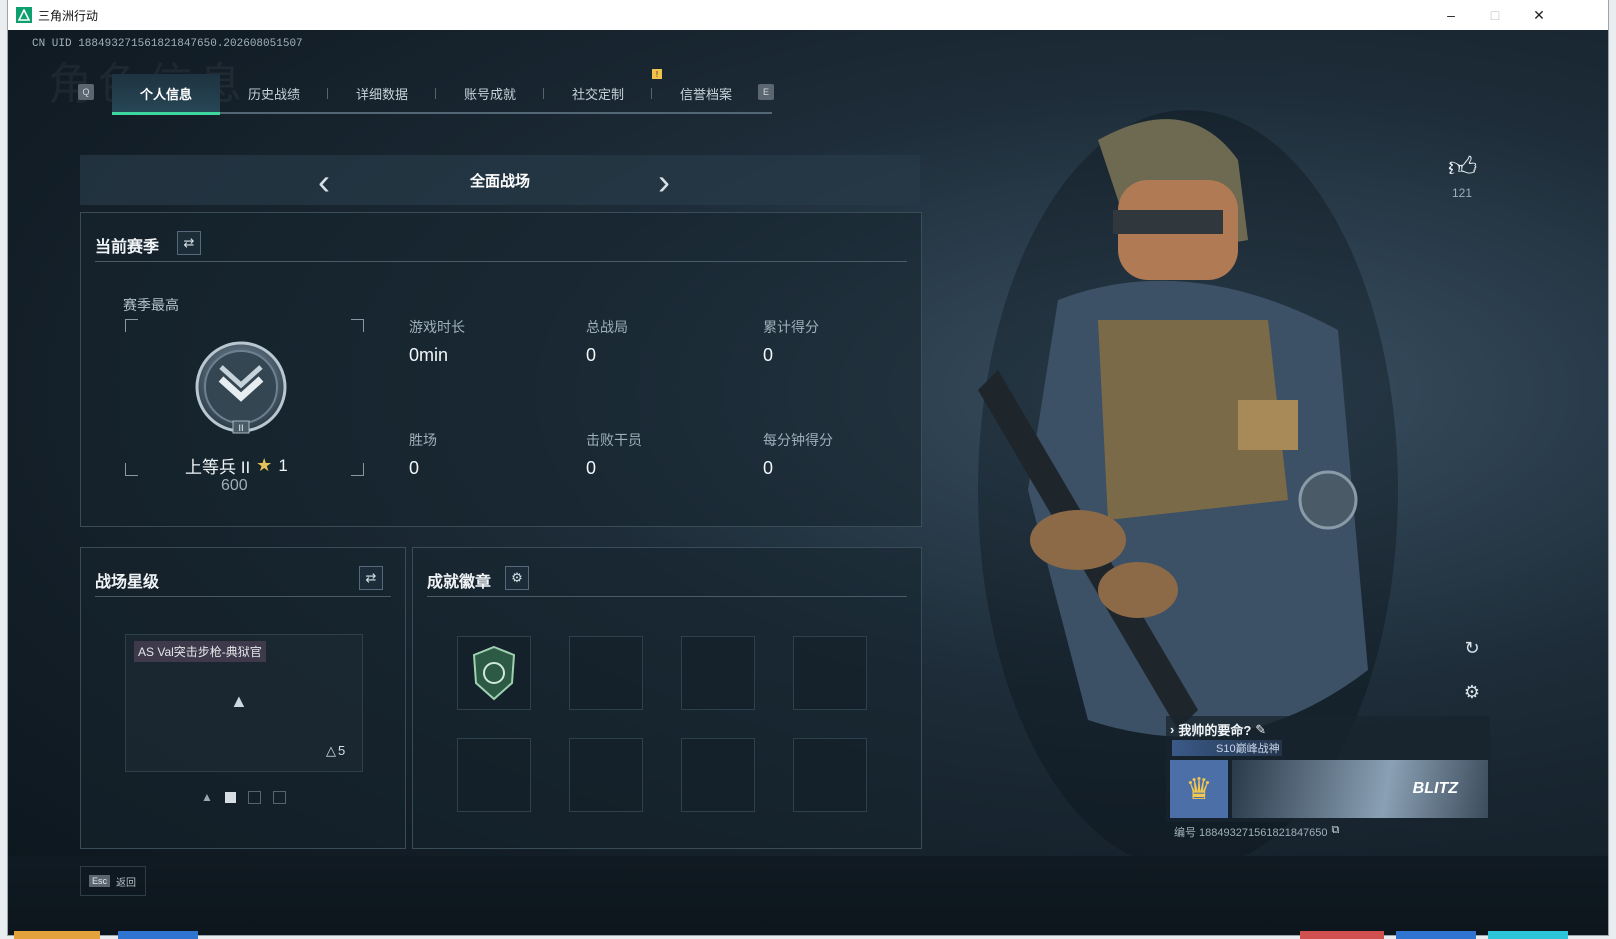  Describe the element at coordinates (100, 881) in the screenshot. I see `esc-key: Esc` at that location.